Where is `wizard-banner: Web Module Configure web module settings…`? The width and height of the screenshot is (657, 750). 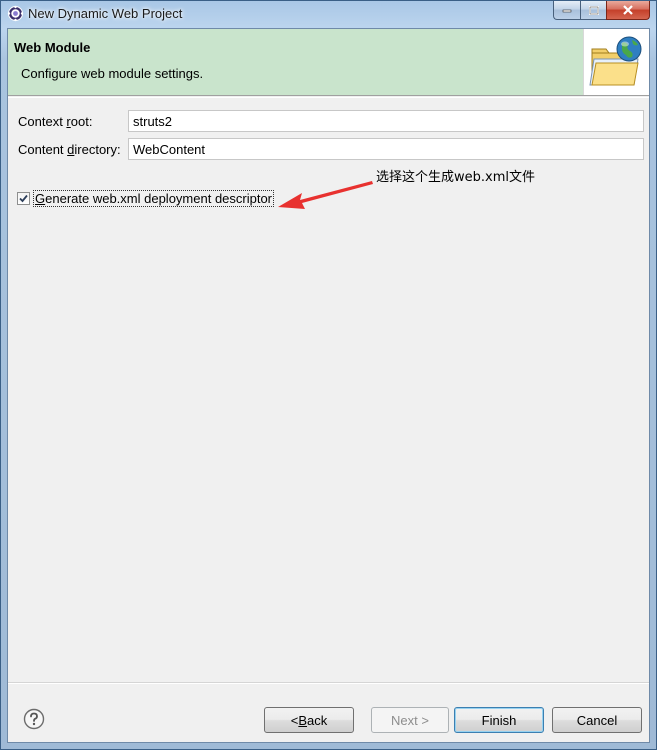 wizard-banner: Web Module Configure web module settings… is located at coordinates (328, 62).